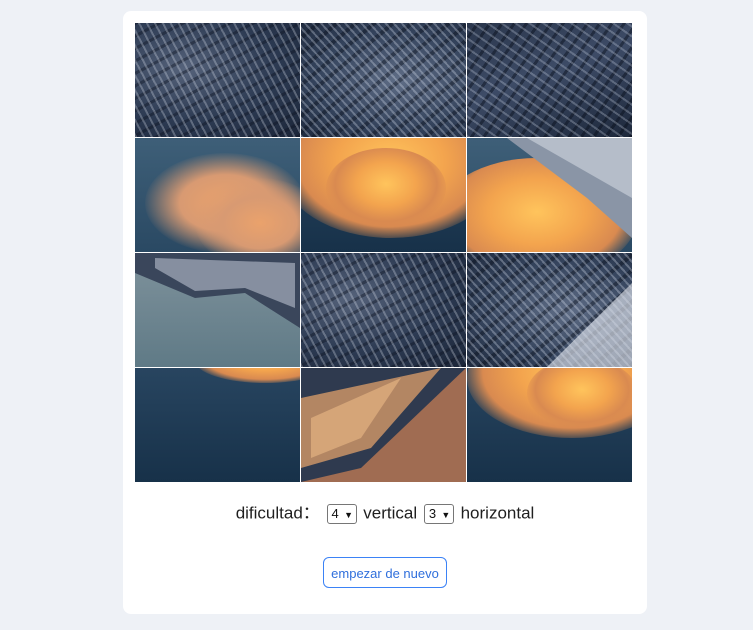 This screenshot has height=630, width=753. Describe the element at coordinates (432, 513) in the screenshot. I see `horizontal-select-value: 3` at that location.